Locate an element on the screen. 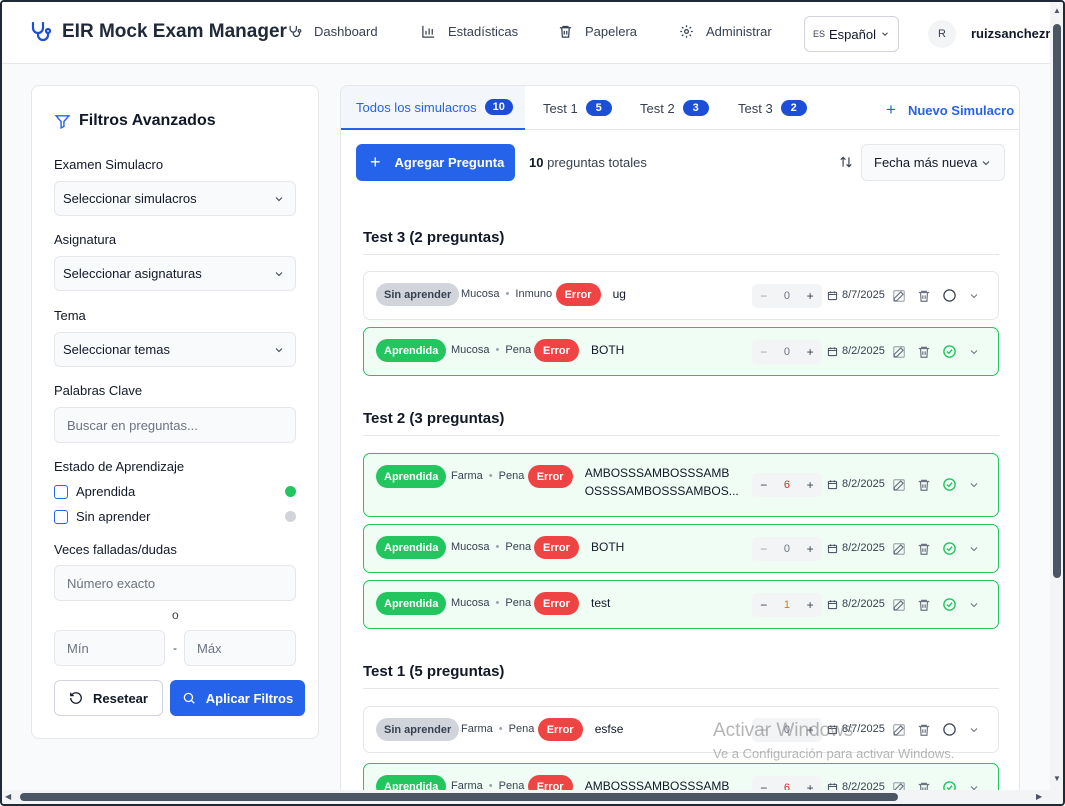 The width and height of the screenshot is (1065, 806). nav-dashboard: Dashboard is located at coordinates (332, 31).